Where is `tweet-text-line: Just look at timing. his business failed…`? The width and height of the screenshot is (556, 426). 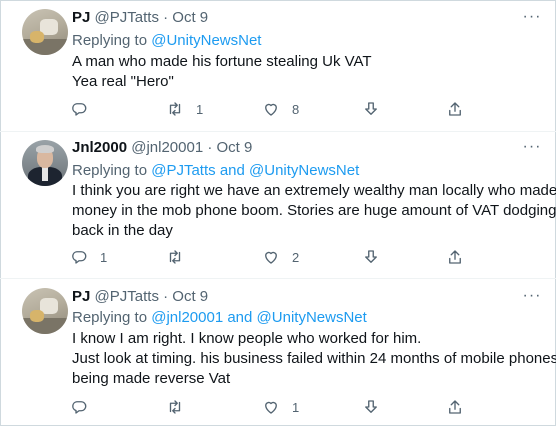 tweet-text-line: Just look at timing. his business failed… is located at coordinates (314, 358).